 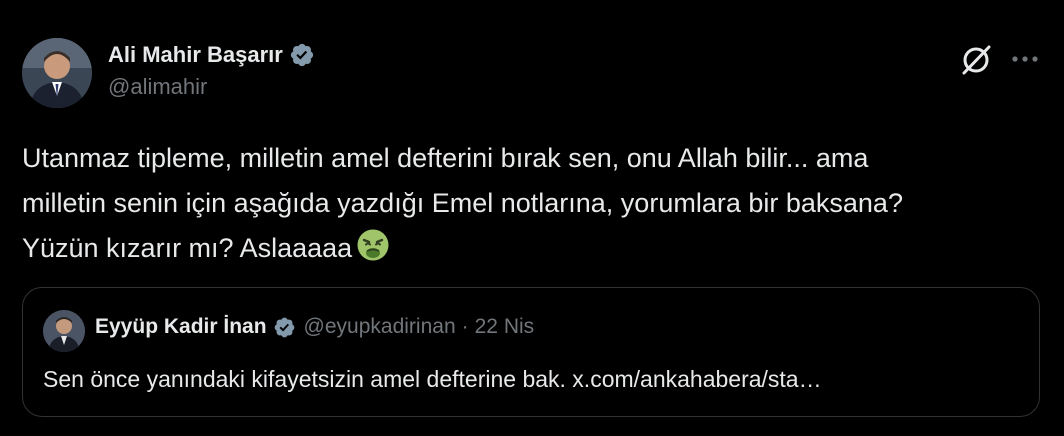 What do you see at coordinates (380, 327) in the screenshot?
I see `quoted-author-handle: @eyupkadirinan` at bounding box center [380, 327].